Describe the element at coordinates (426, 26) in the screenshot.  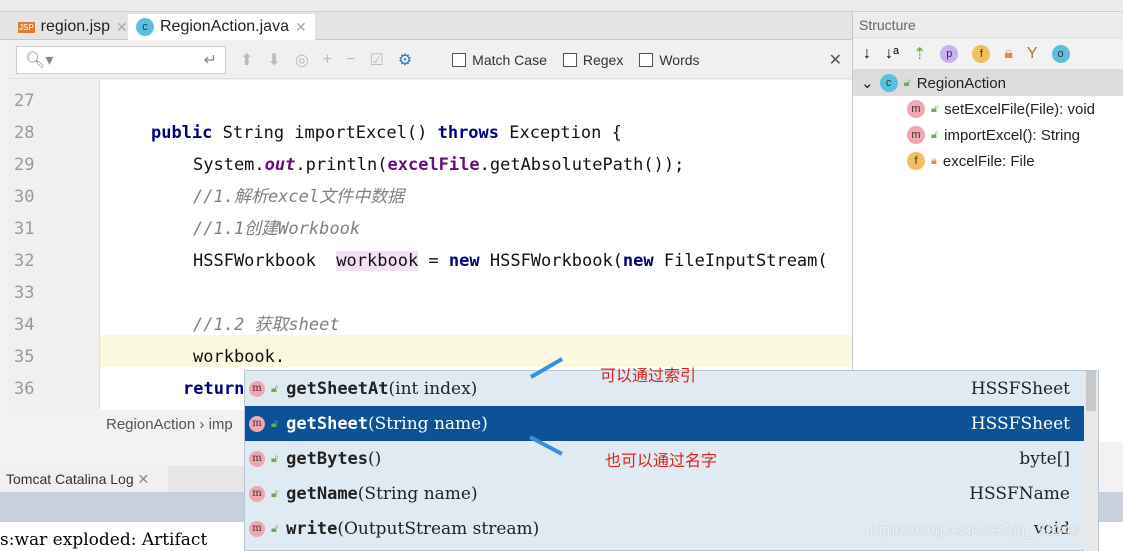
I see `editor-tabs: JSP region.jsp ✕ c RegionAction.java ✕` at that location.